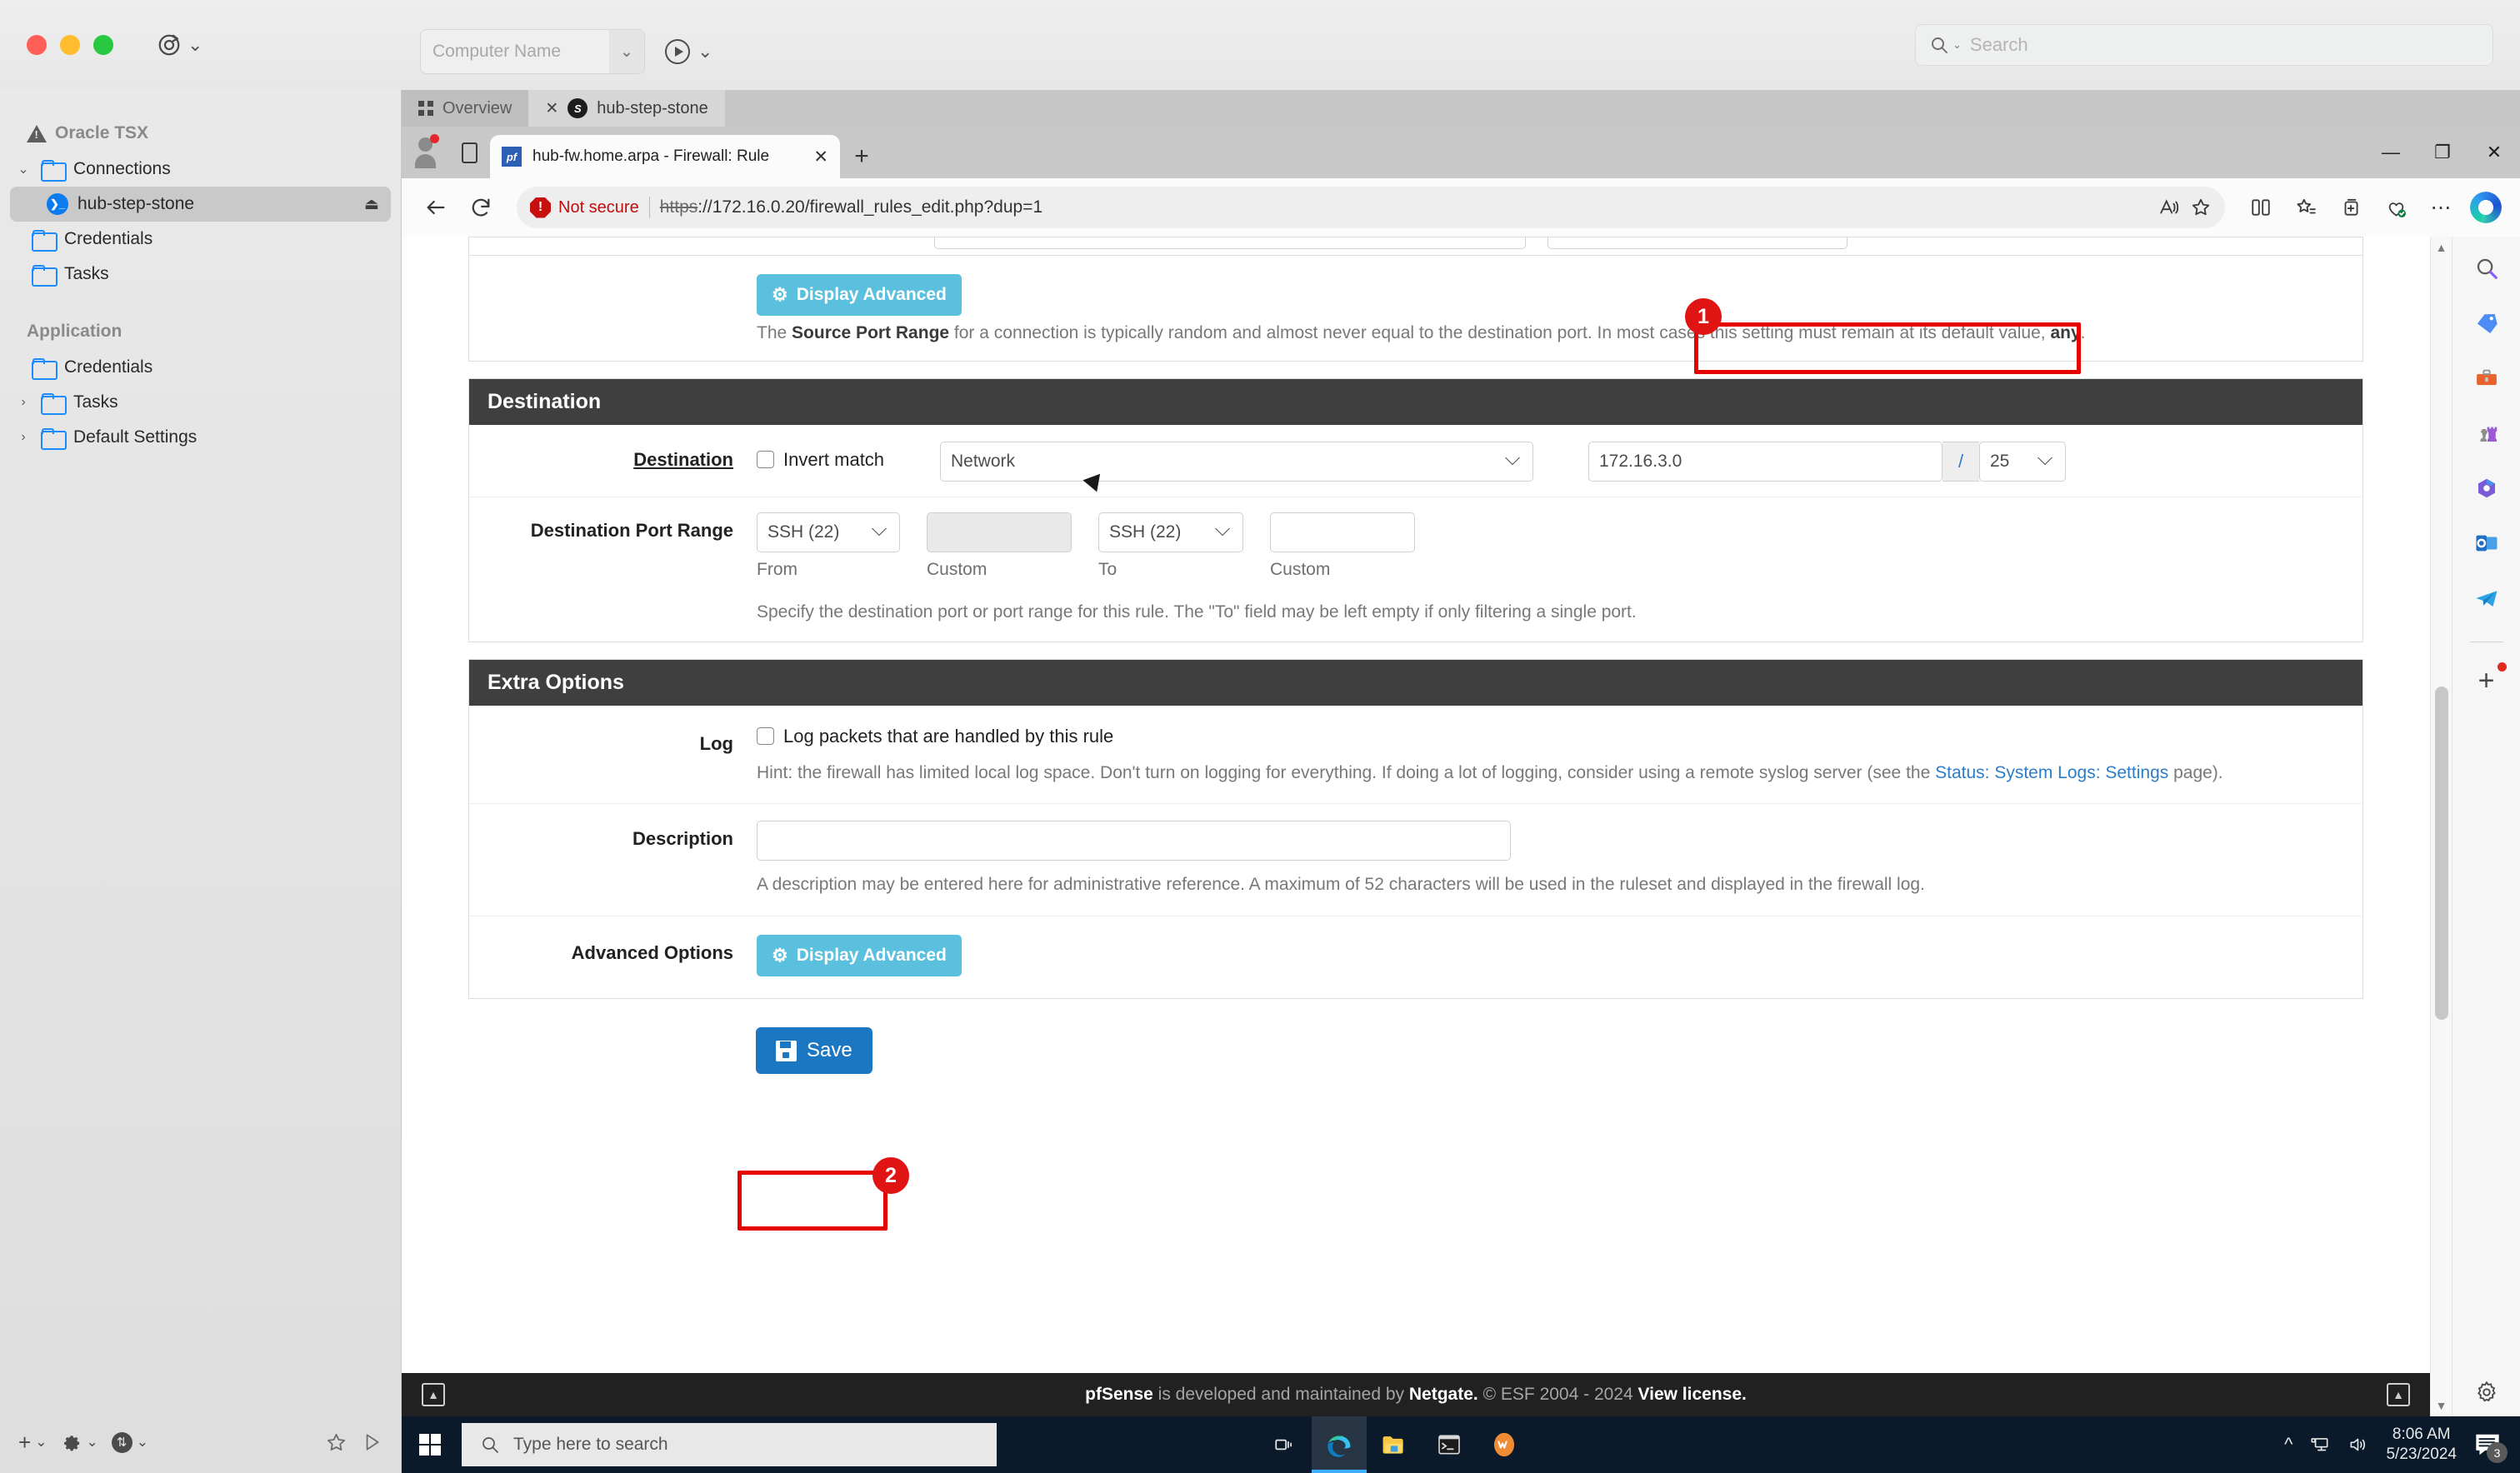 The image size is (2520, 1473). What do you see at coordinates (828, 532) in the screenshot?
I see `port-from-select: SSH (22)` at bounding box center [828, 532].